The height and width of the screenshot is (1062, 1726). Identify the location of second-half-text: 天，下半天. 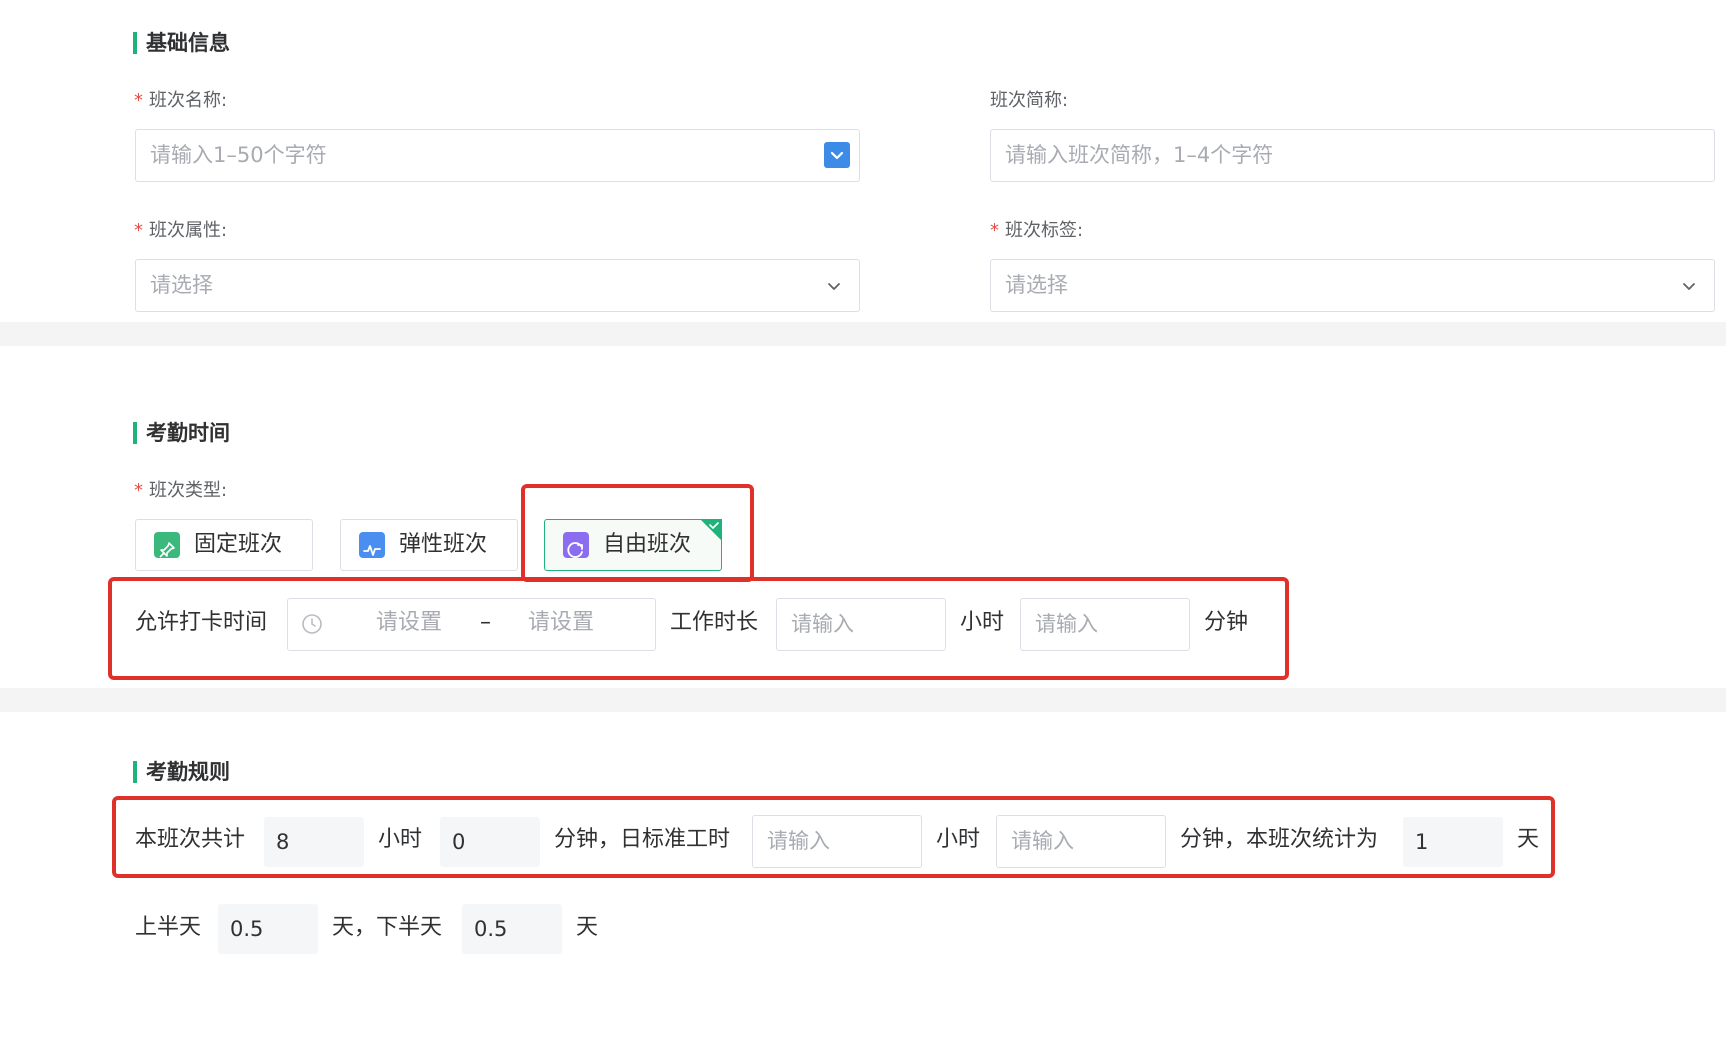
(387, 927).